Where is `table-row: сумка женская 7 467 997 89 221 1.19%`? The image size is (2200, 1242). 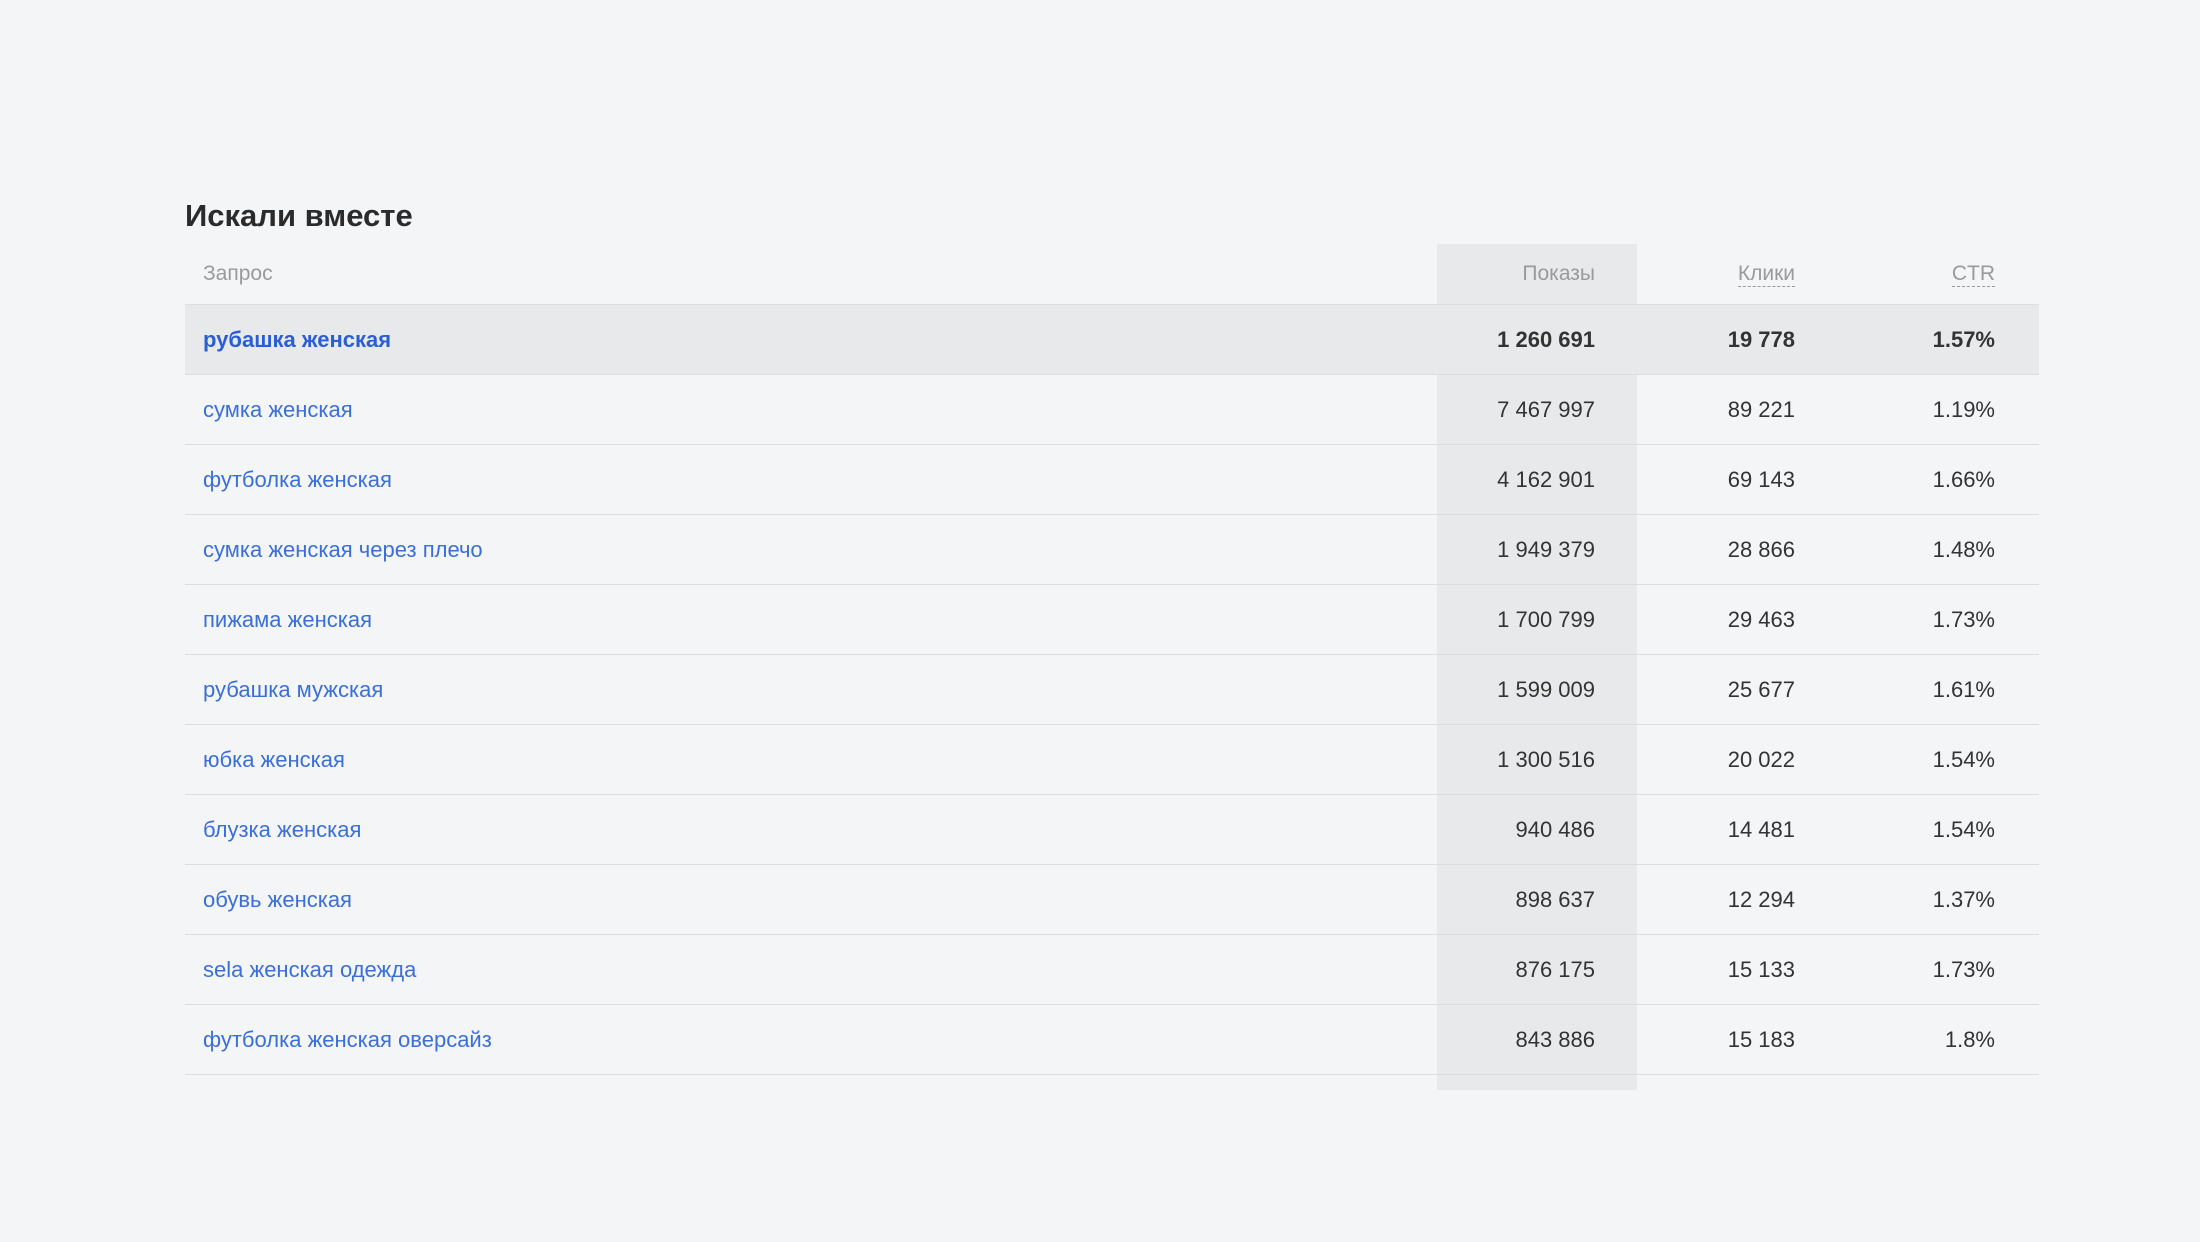
table-row: сумка женская 7 467 997 89 221 1.19% is located at coordinates (1112, 410).